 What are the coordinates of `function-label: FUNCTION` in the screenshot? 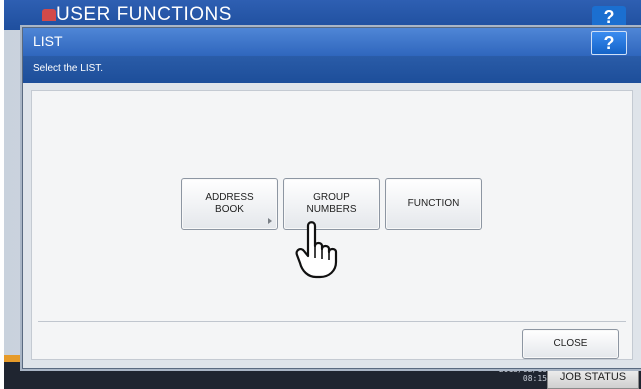 It's located at (433, 203).